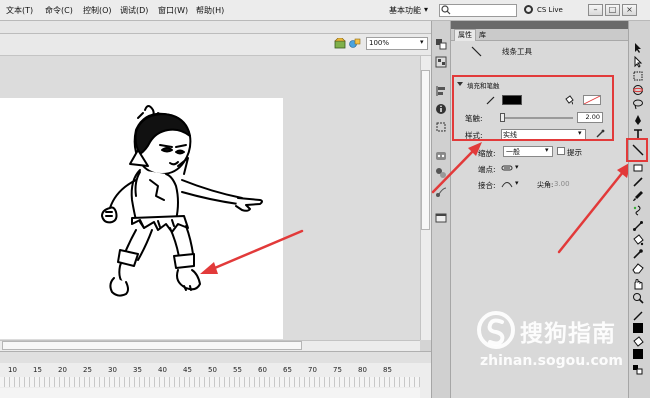 This screenshot has width=650, height=398. I want to click on pencil-icon, so click(638, 182).